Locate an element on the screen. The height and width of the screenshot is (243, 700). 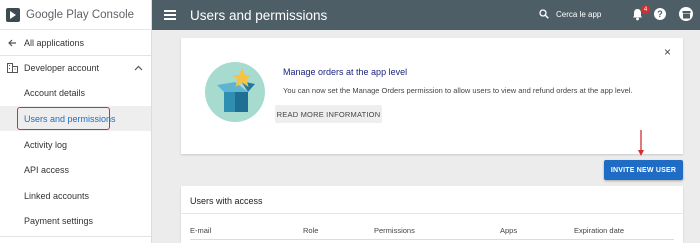
top-app-bar: Users and permissions Cerca le app 4 ? is located at coordinates (426, 15).